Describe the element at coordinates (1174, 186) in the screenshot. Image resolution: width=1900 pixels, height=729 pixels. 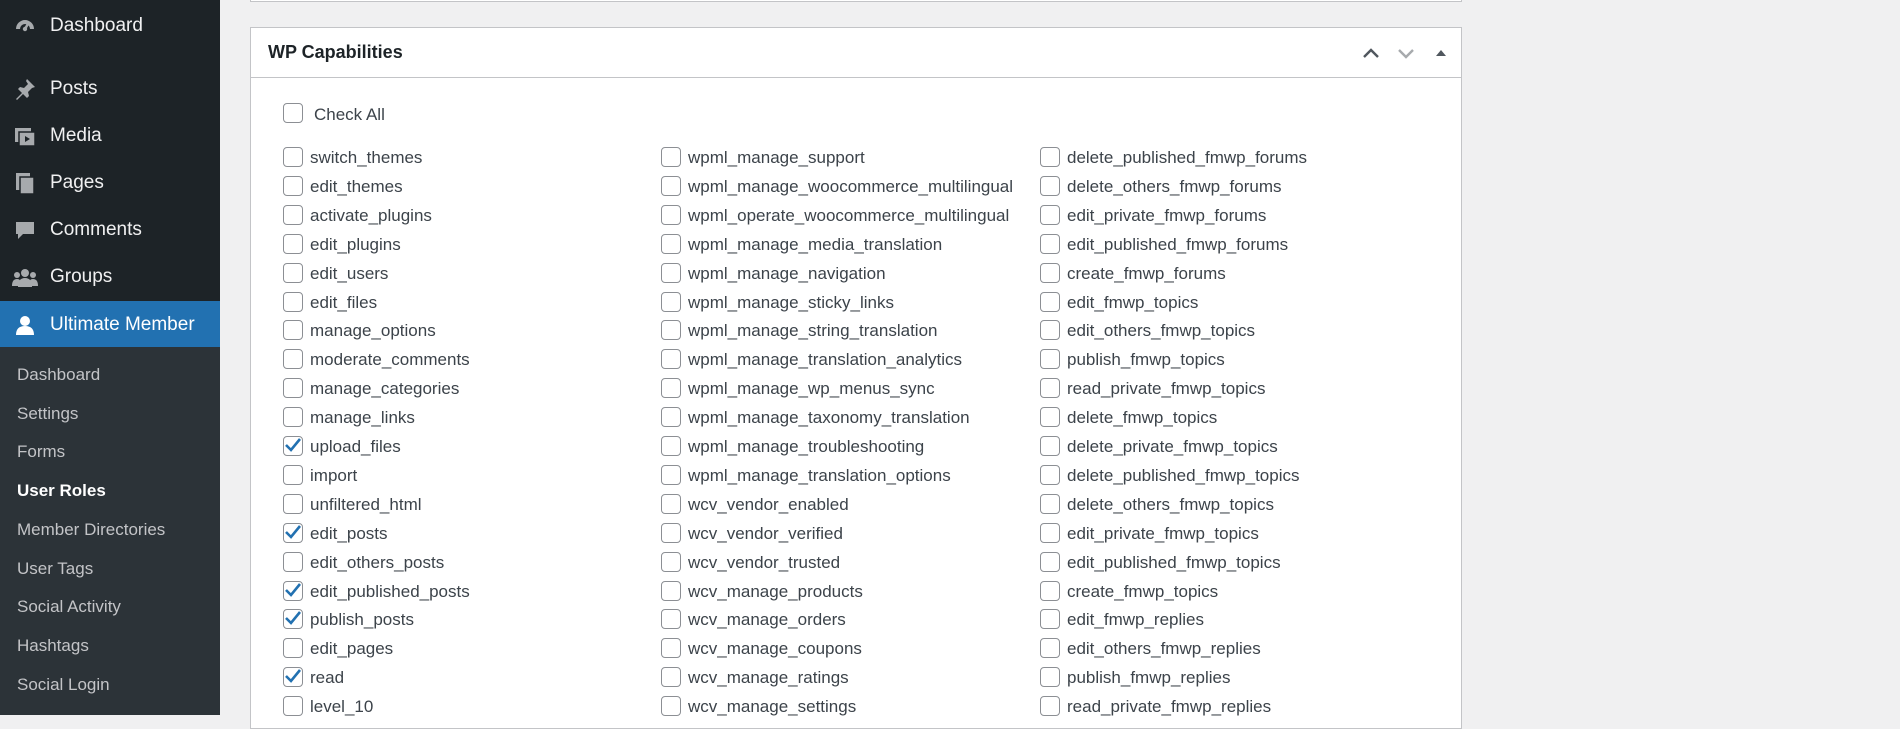
I see `capability-label: delete_others_fmwp_forums` at that location.